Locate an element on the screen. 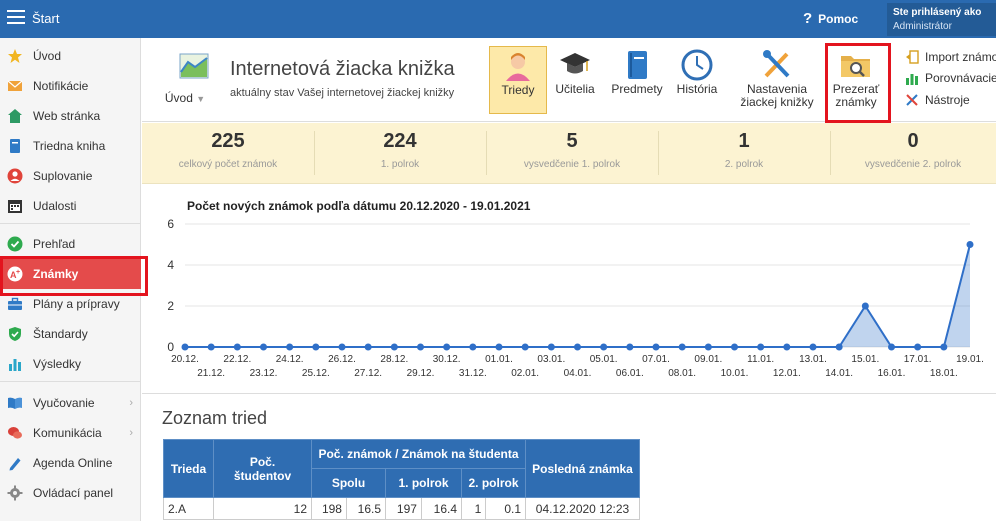  predmety-button: Predmety is located at coordinates (637, 80).